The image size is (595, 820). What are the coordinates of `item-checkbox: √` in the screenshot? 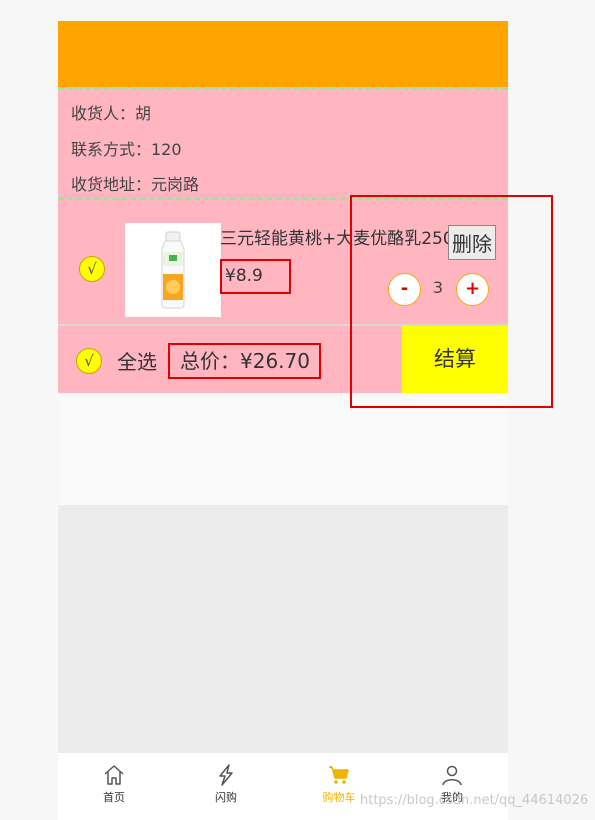 It's located at (92, 269).